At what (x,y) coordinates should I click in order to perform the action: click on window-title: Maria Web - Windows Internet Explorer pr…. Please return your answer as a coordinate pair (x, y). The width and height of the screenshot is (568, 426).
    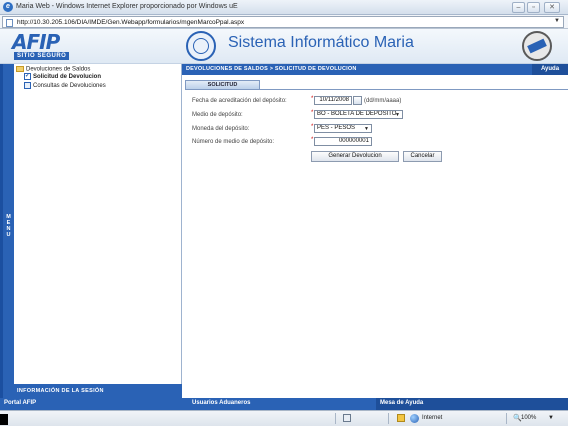
    Looking at the image, I should click on (127, 6).